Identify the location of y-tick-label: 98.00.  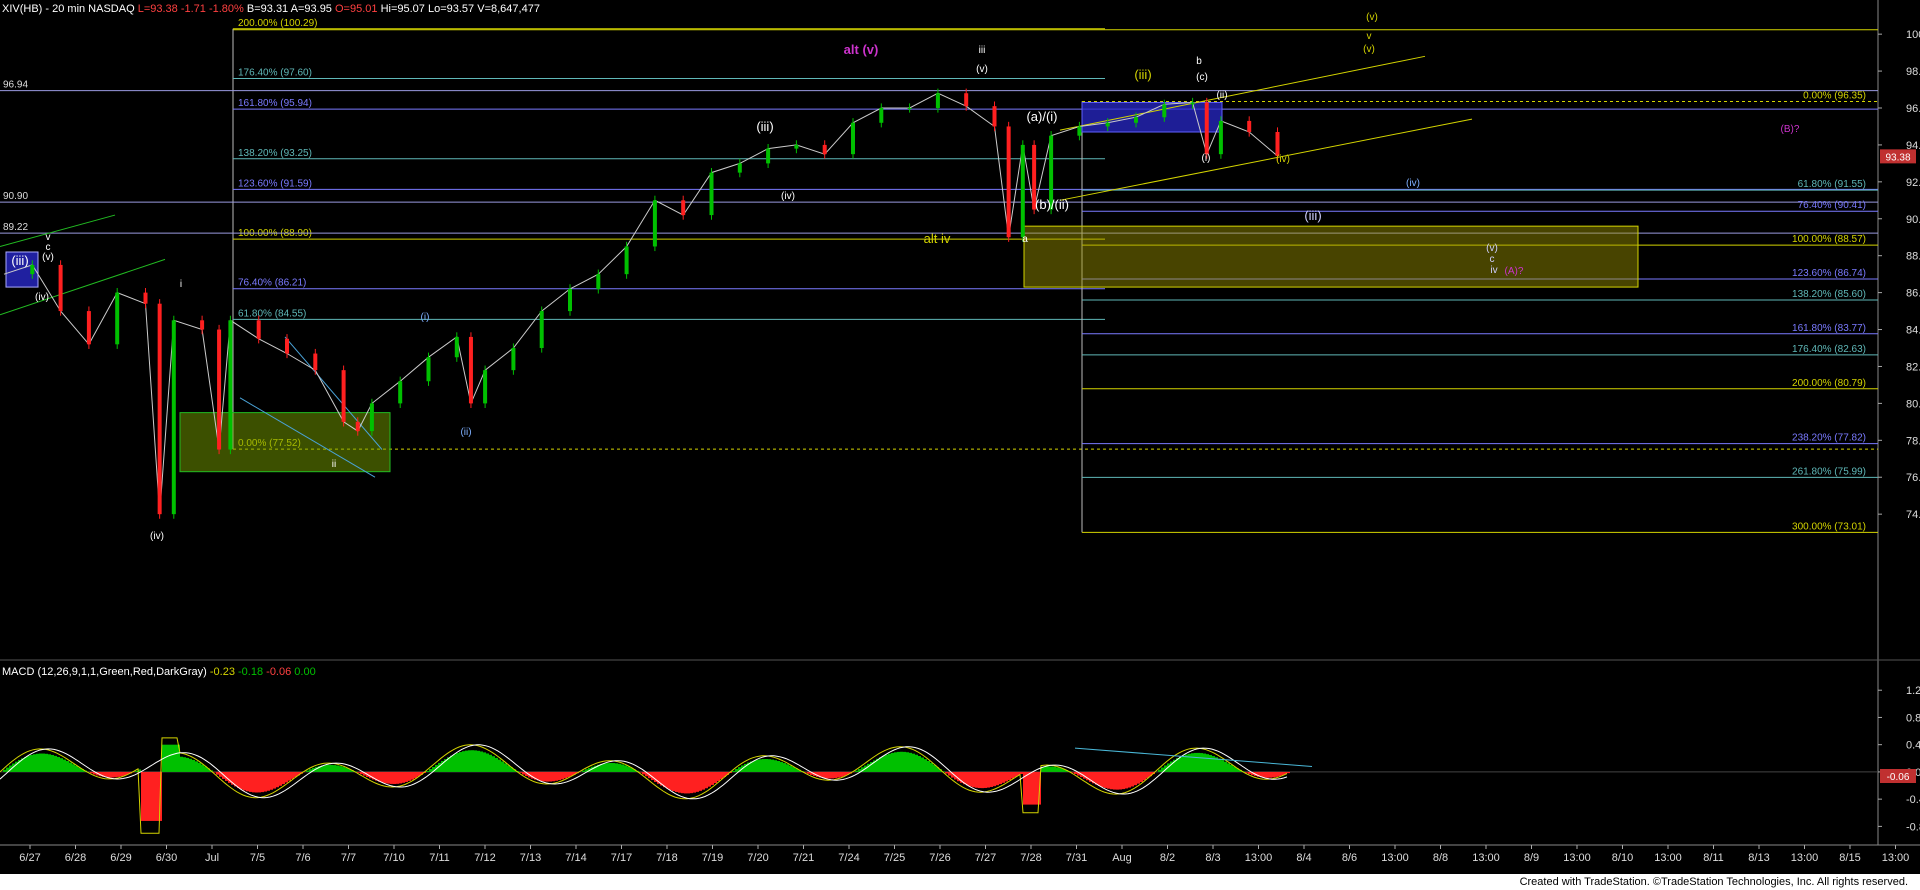
(1913, 72).